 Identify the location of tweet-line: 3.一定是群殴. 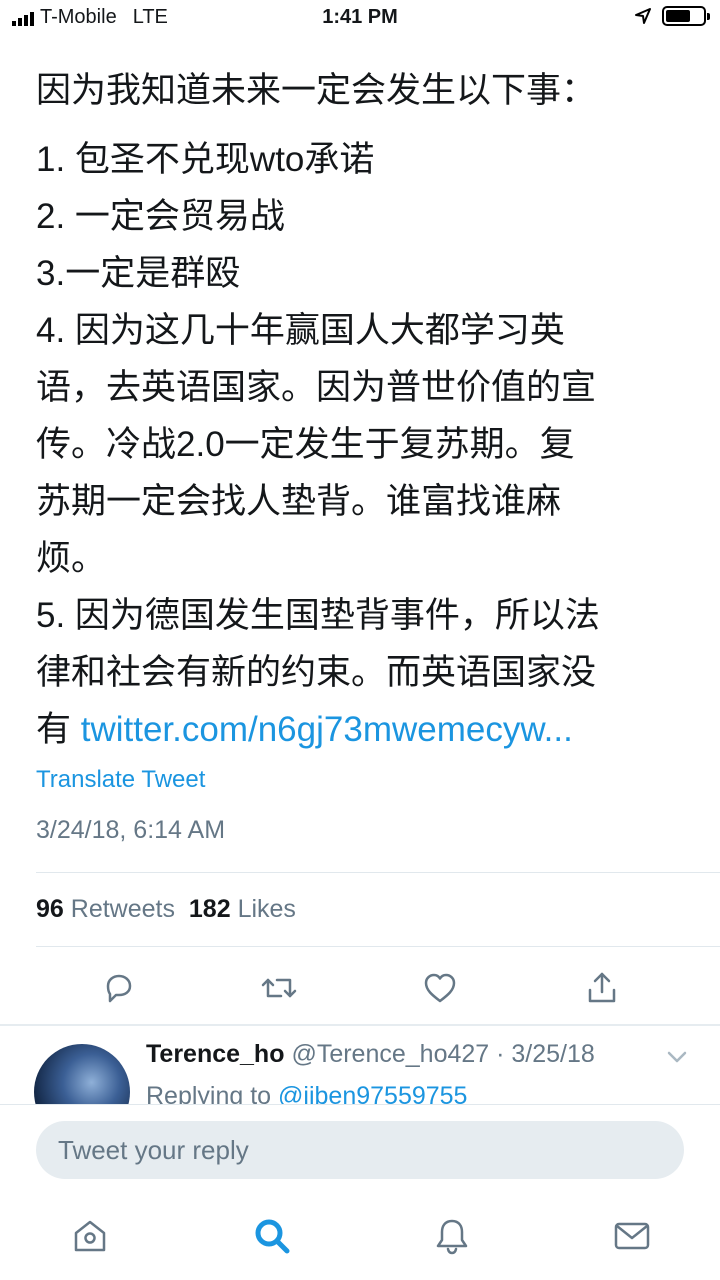
(138, 273).